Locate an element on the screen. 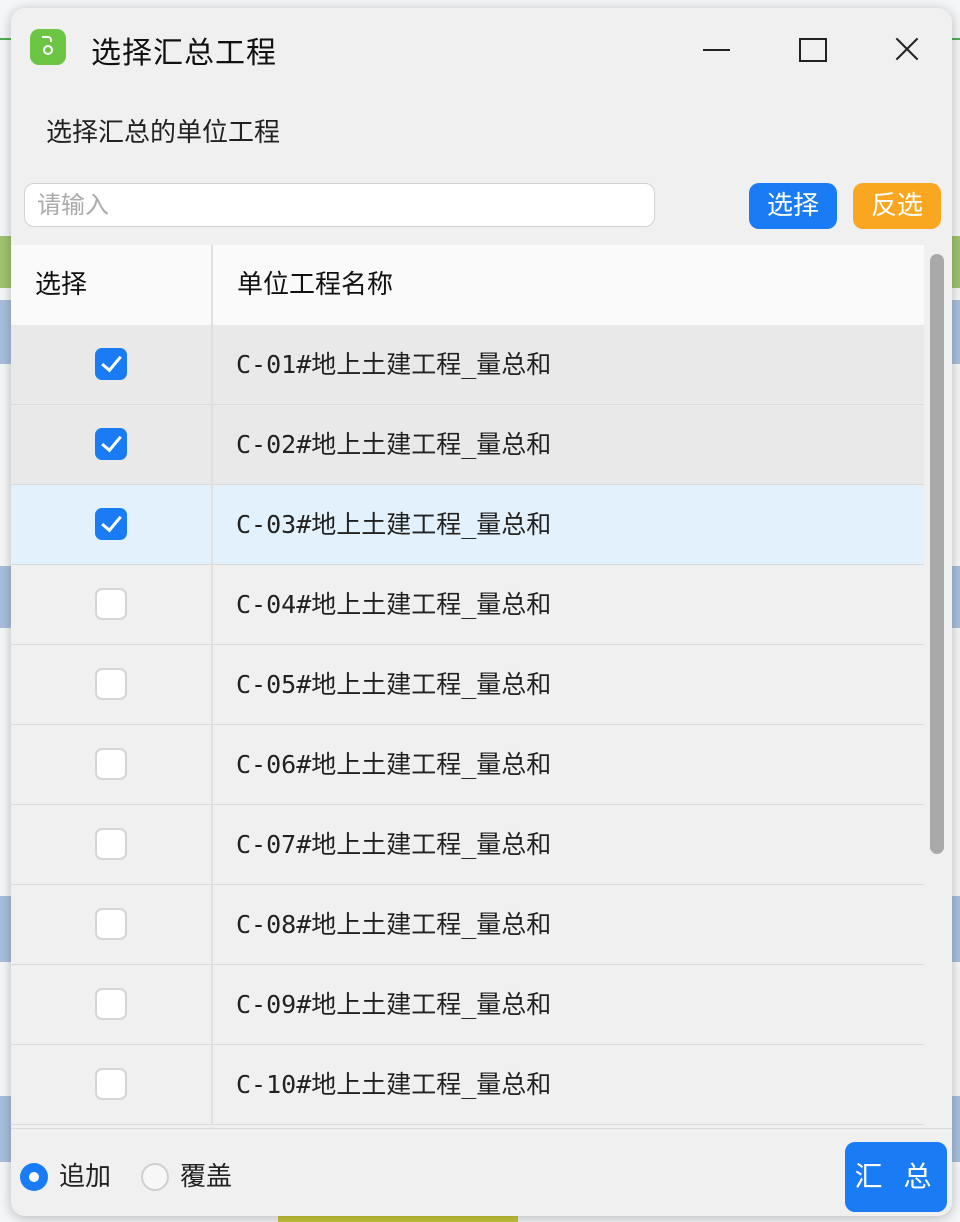  column-divider is located at coordinates (212, 685).